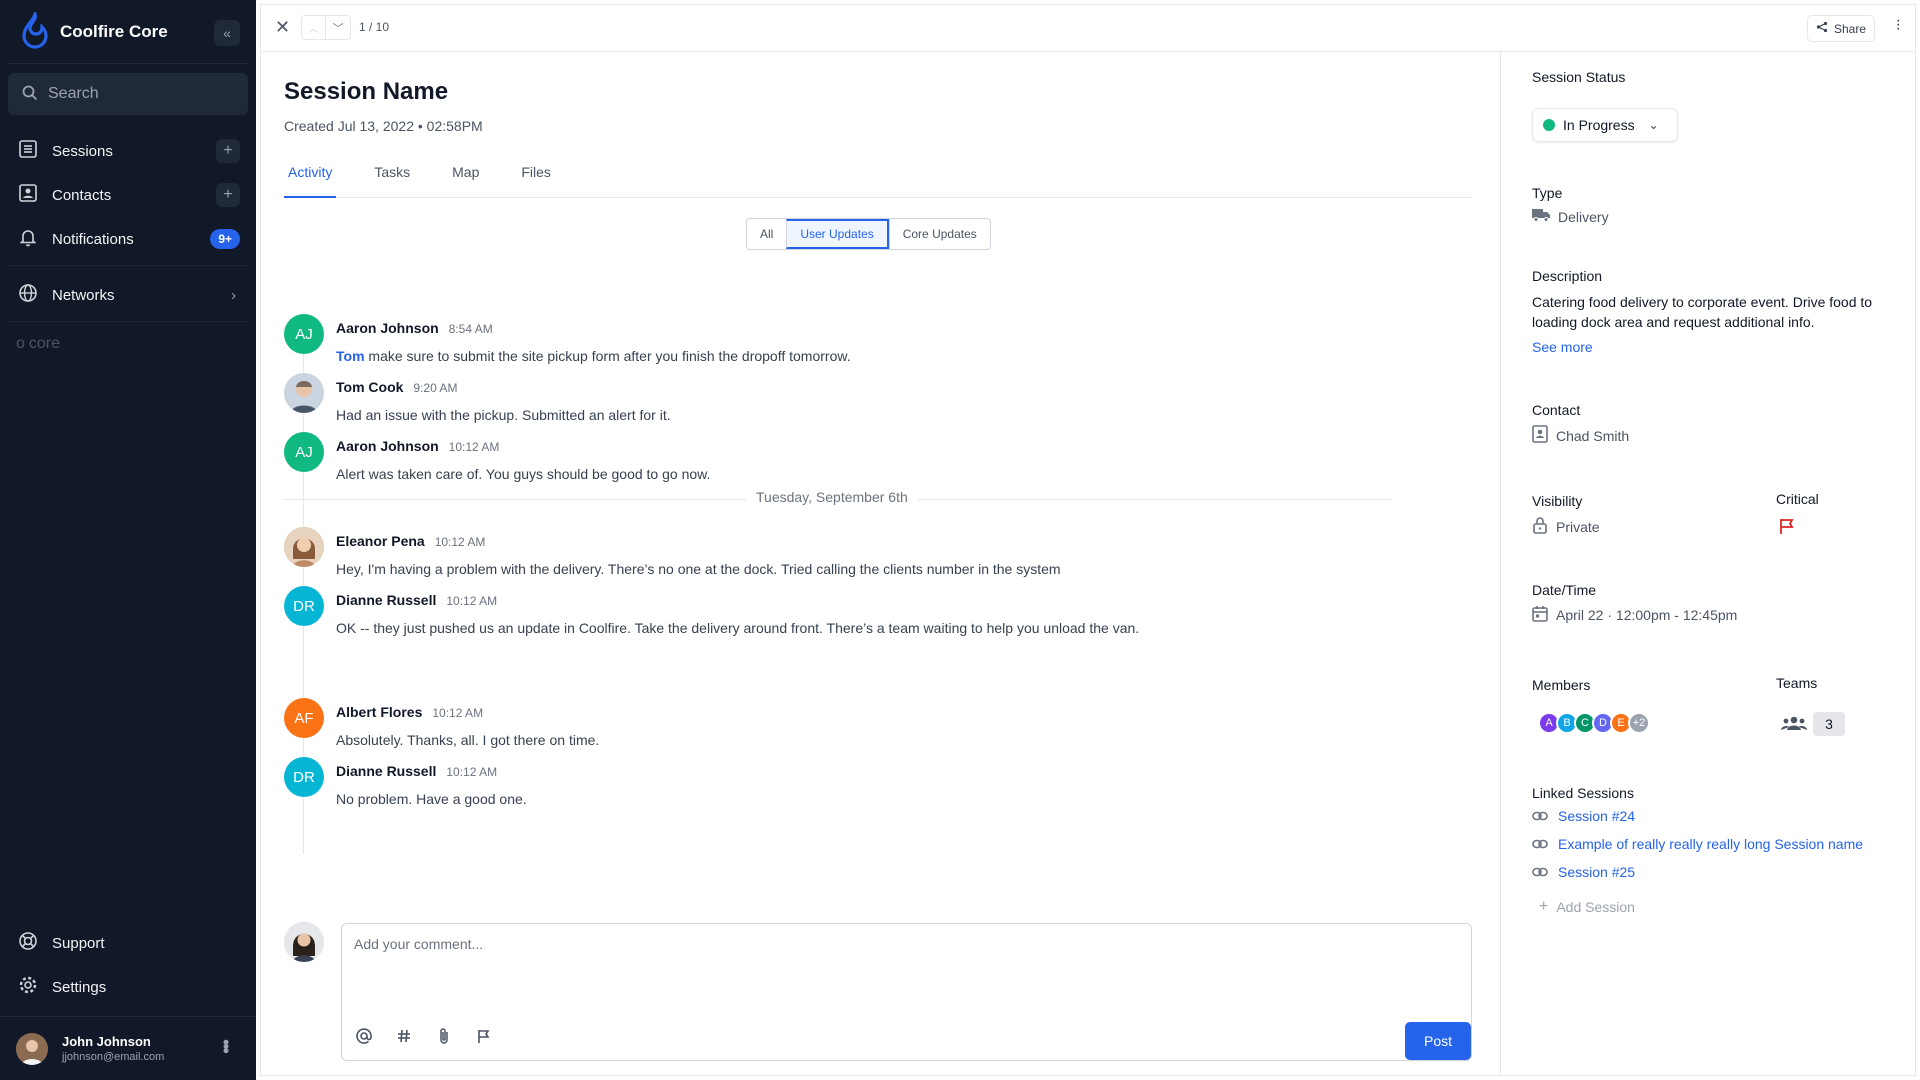 The image size is (1920, 1080). Describe the element at coordinates (1438, 1041) in the screenshot. I see `post-button: Post` at that location.